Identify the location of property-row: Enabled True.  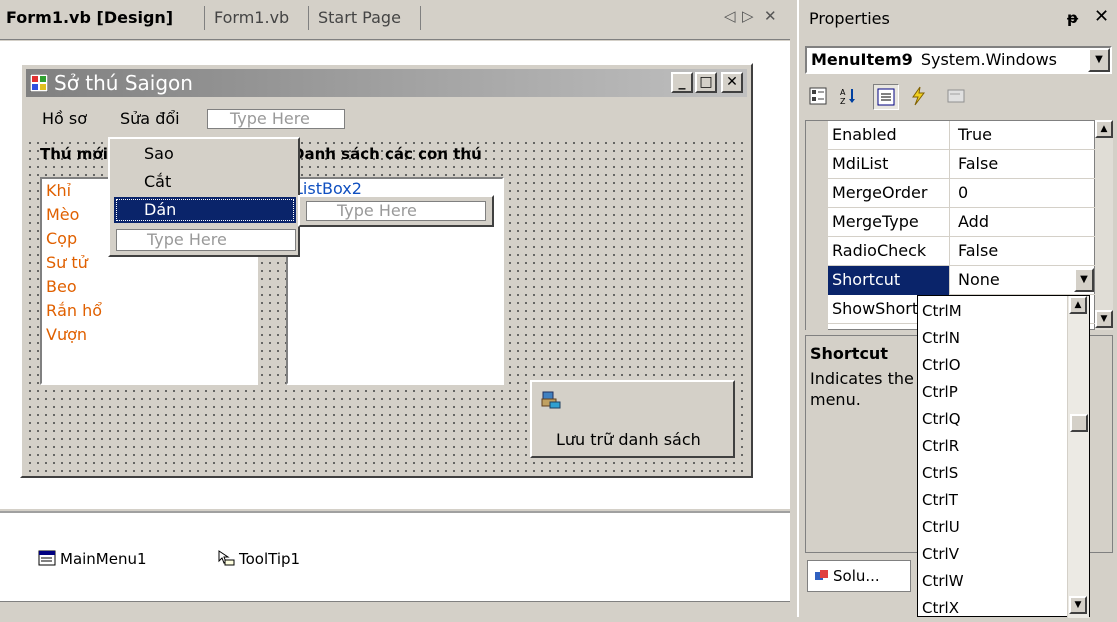
(951, 135).